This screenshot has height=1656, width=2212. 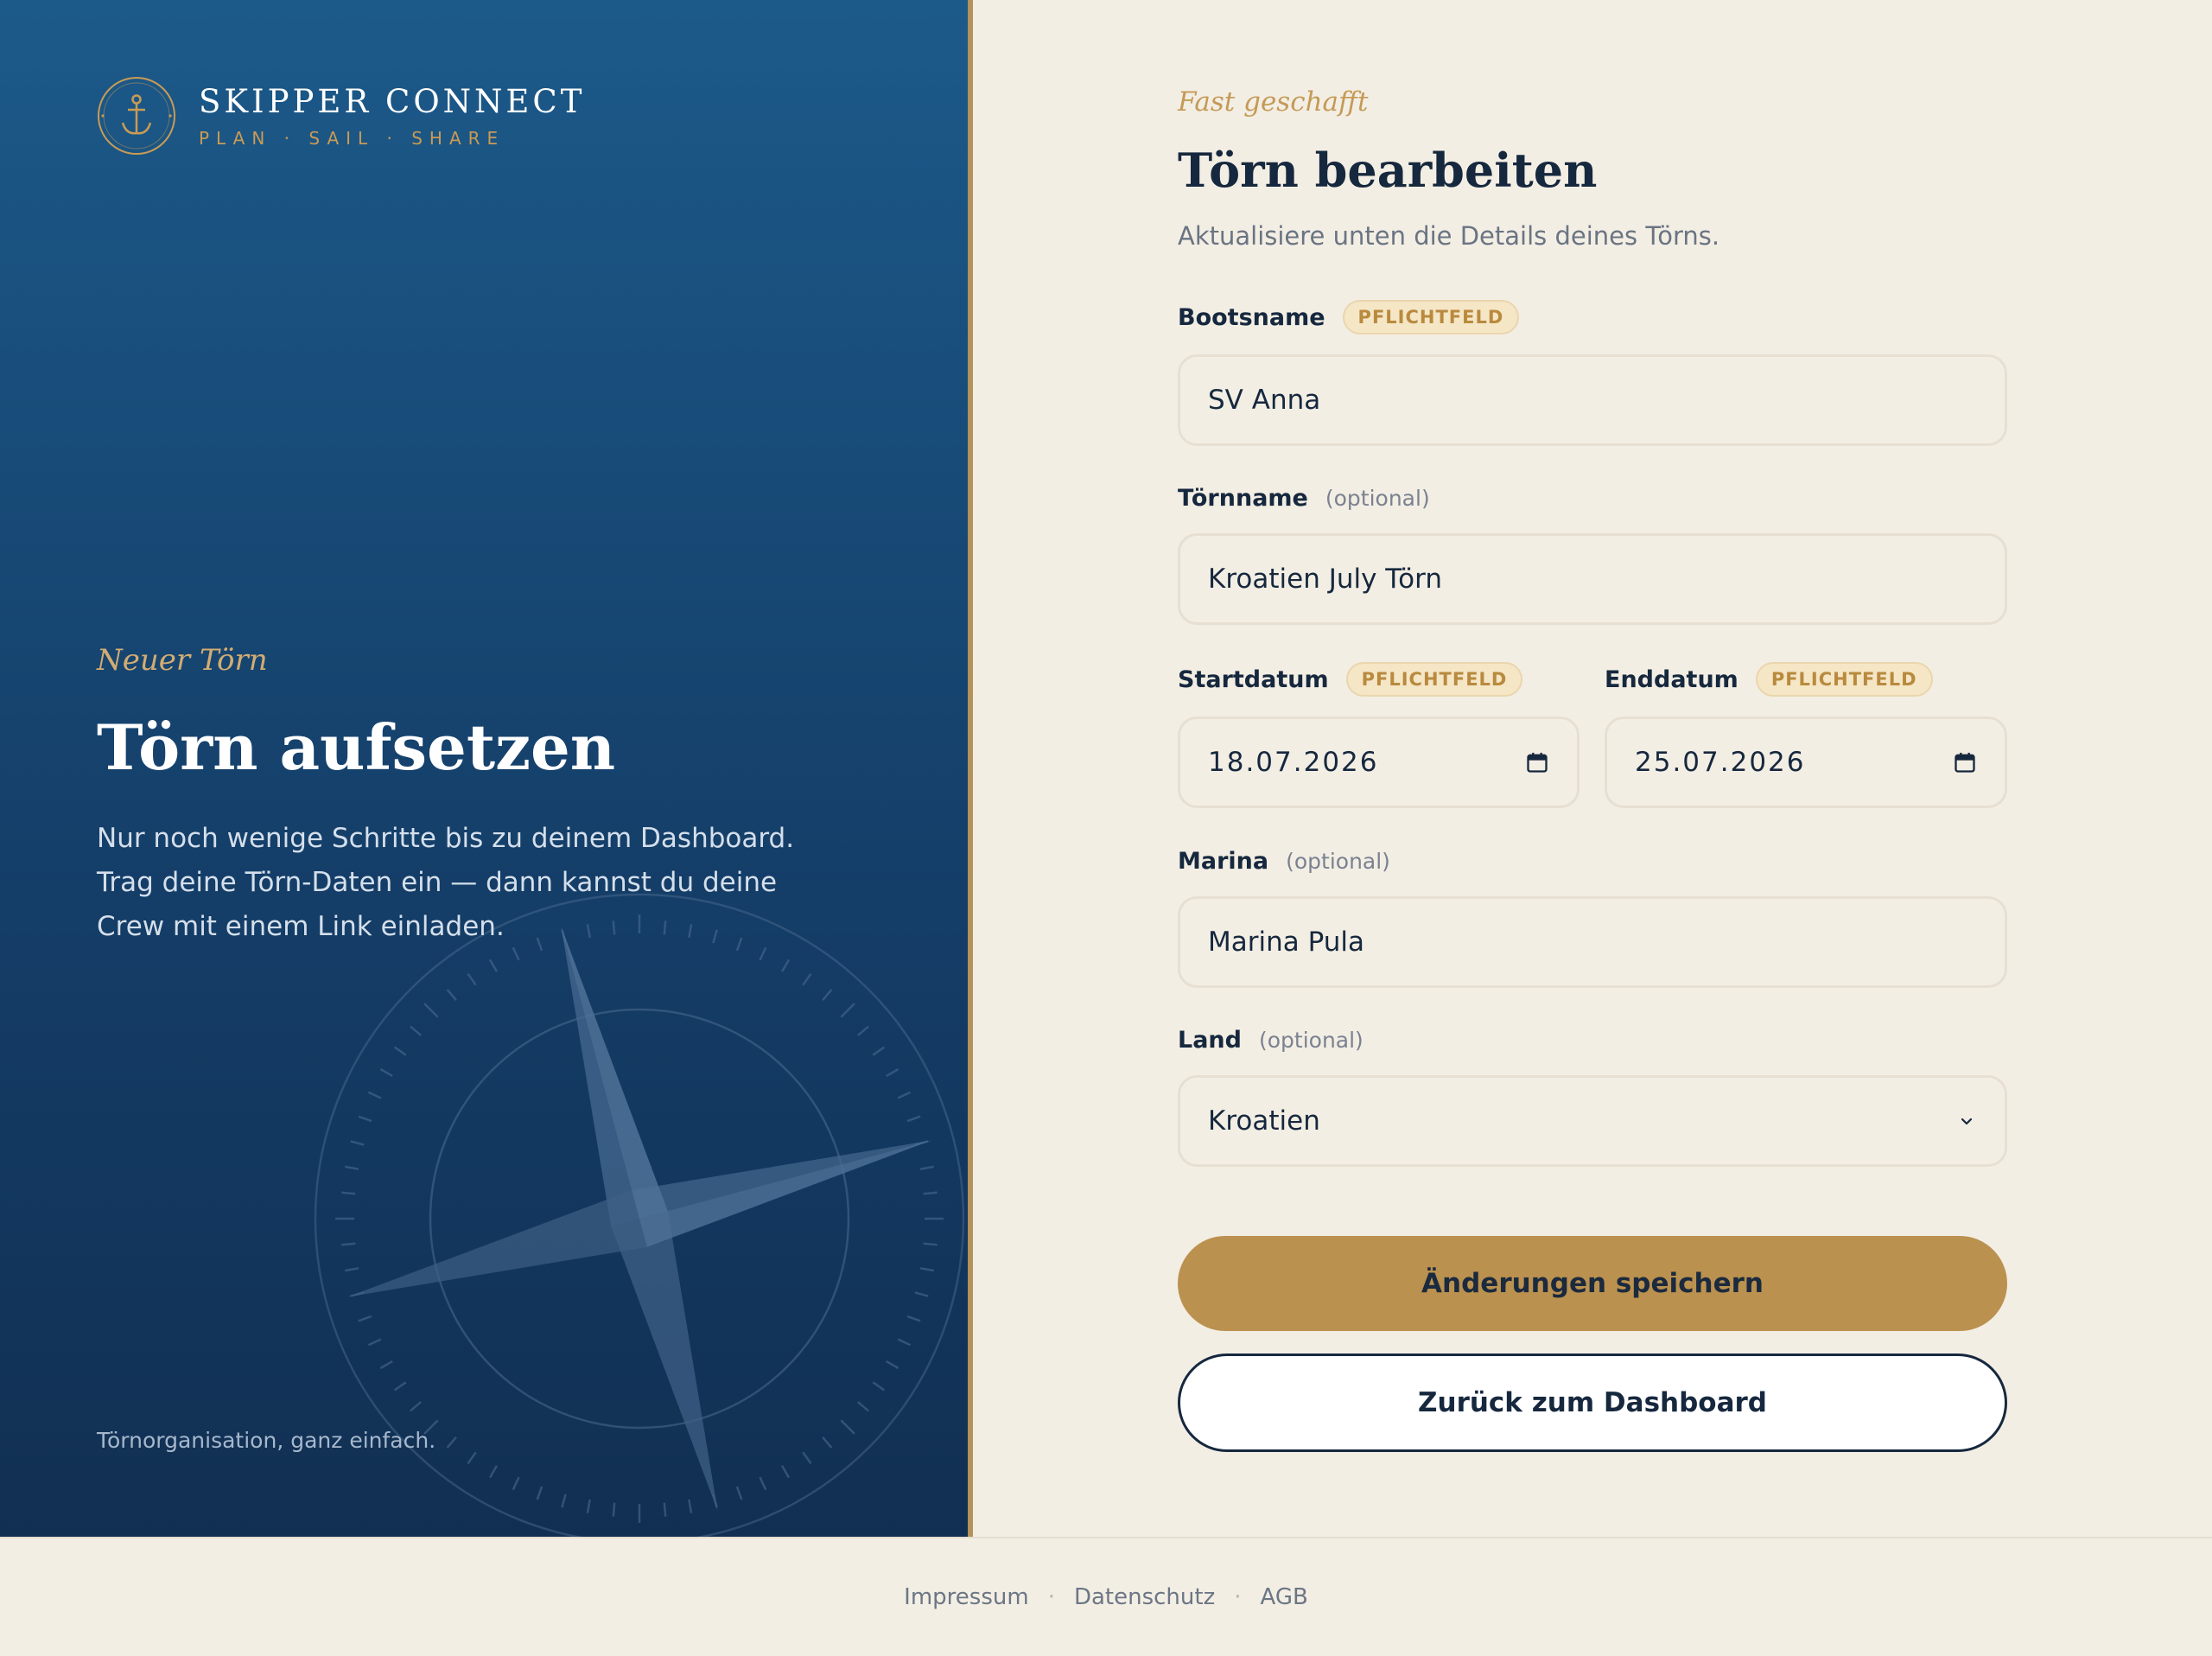 I want to click on country-label-row: Land (optional), so click(x=1270, y=1040).